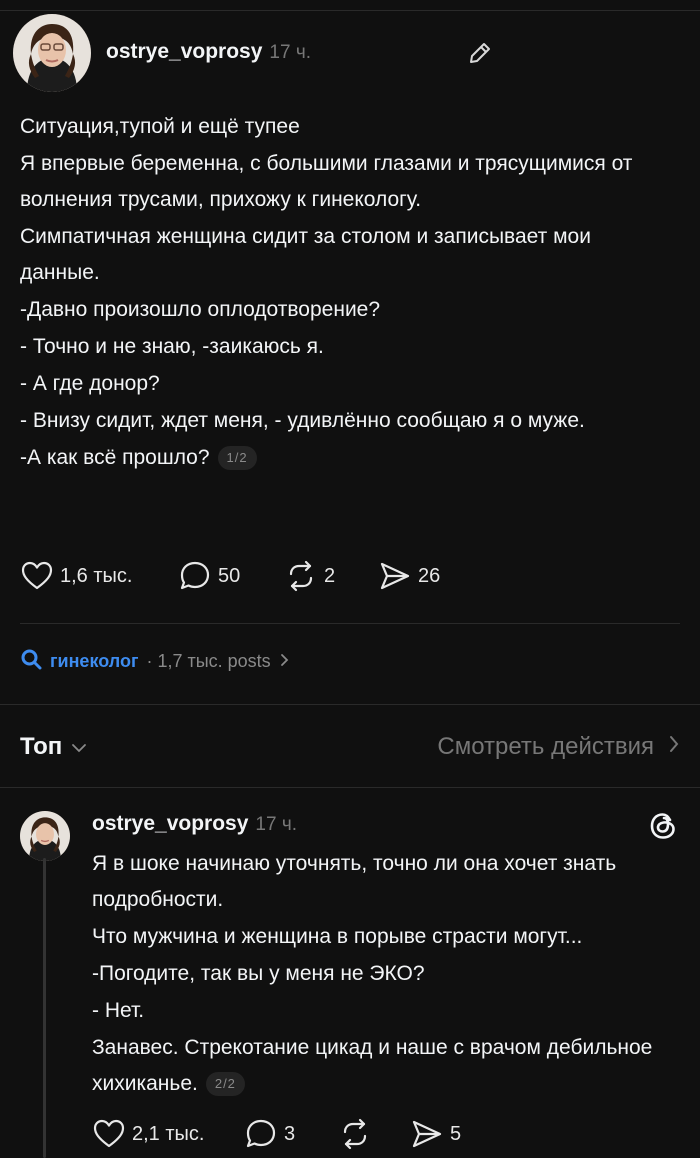  I want to click on comment-button: 50, so click(231, 576).